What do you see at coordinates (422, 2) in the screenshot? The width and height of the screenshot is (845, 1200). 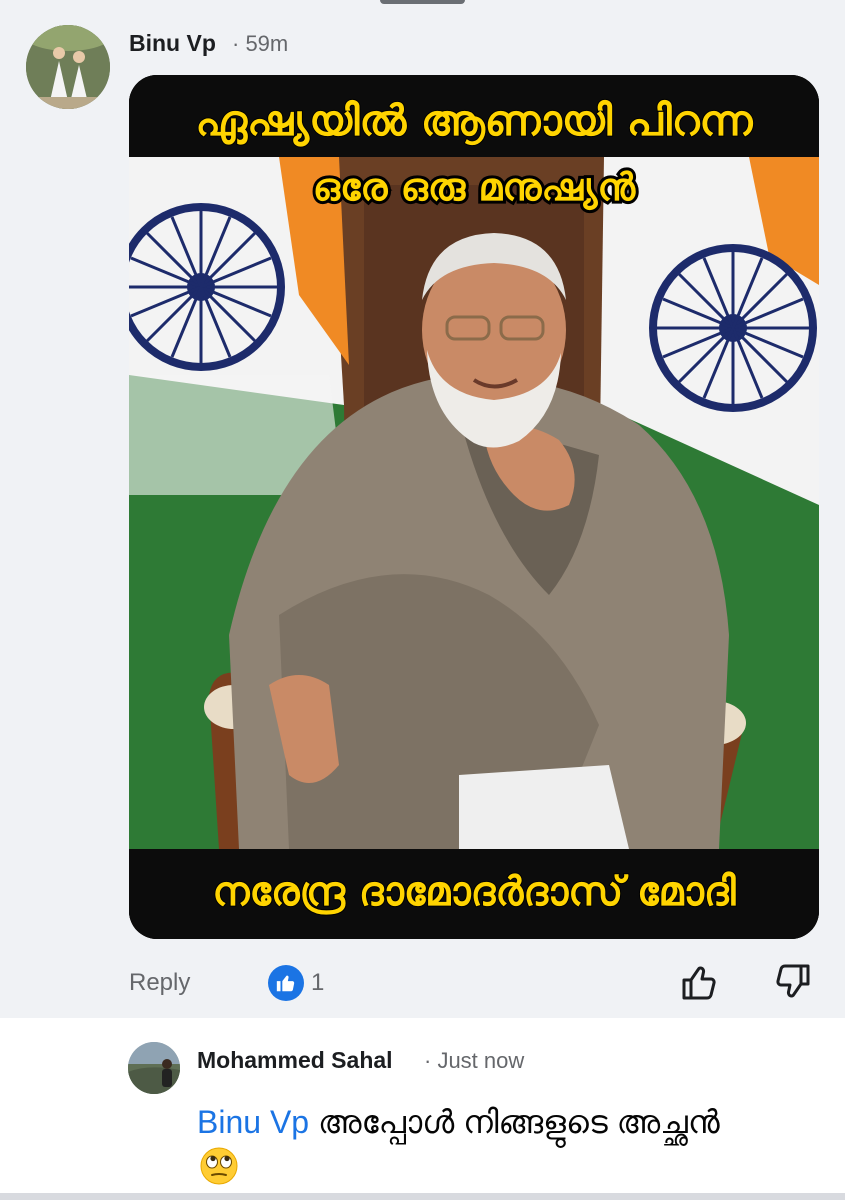 I see `drag-handle` at bounding box center [422, 2].